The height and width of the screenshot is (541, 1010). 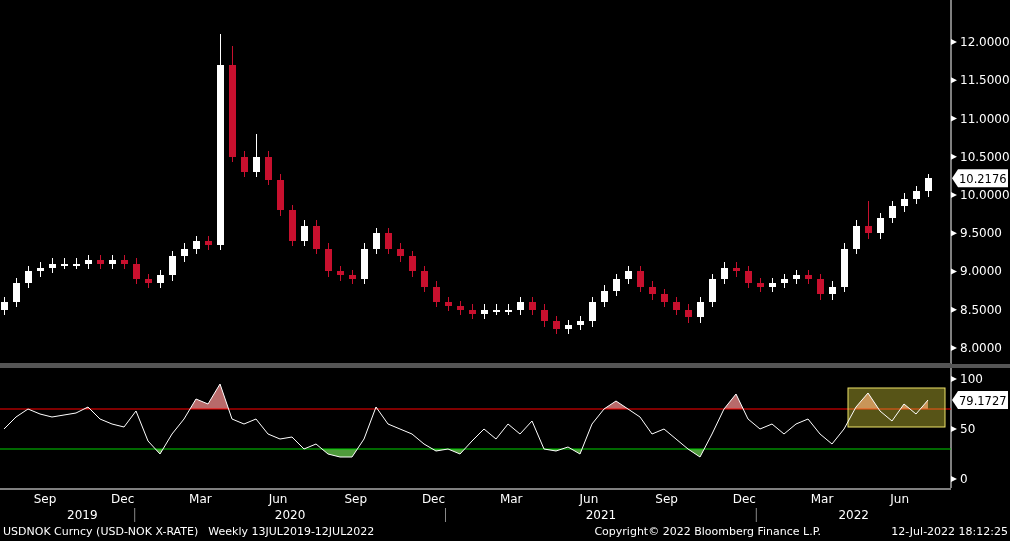 I want to click on axis-label: 0, so click(x=964, y=479).